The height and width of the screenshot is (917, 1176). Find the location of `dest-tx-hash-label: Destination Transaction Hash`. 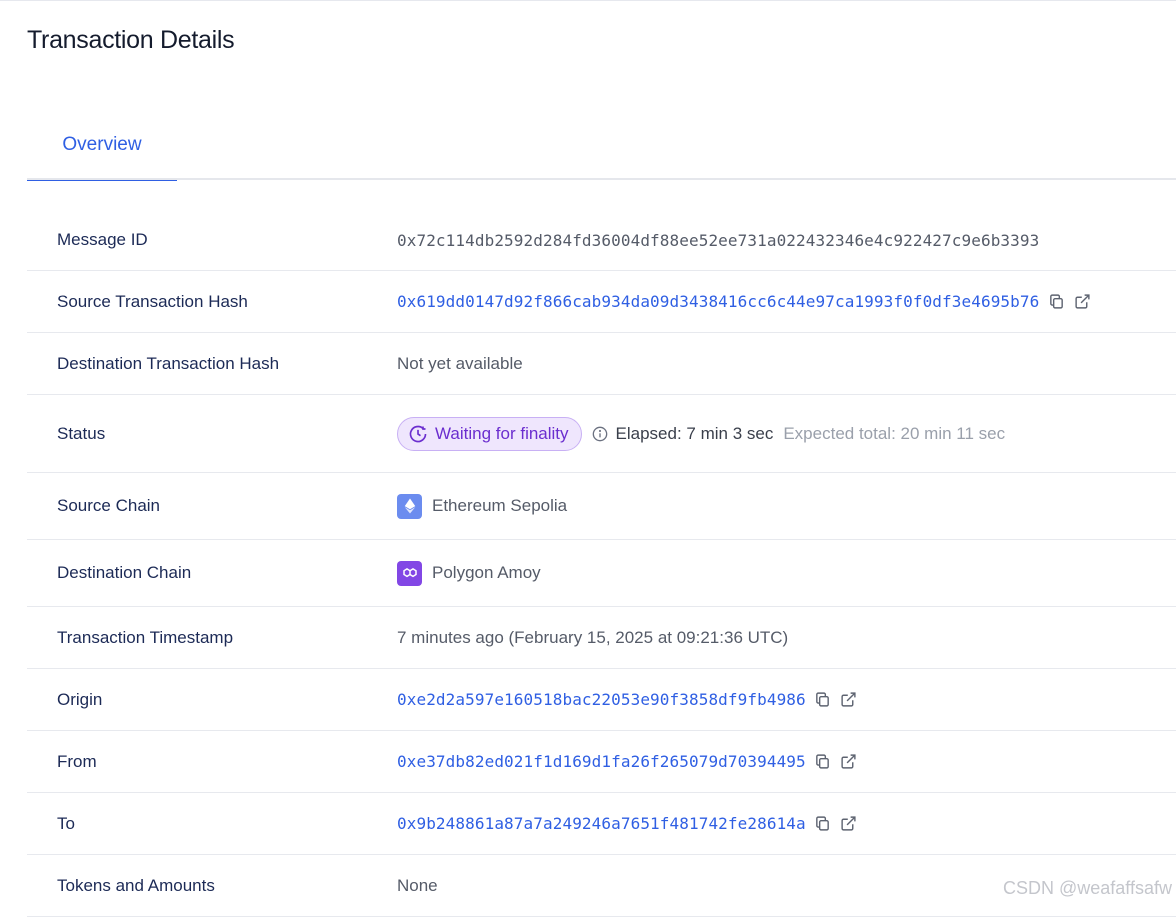

dest-tx-hash-label: Destination Transaction Hash is located at coordinates (168, 363).